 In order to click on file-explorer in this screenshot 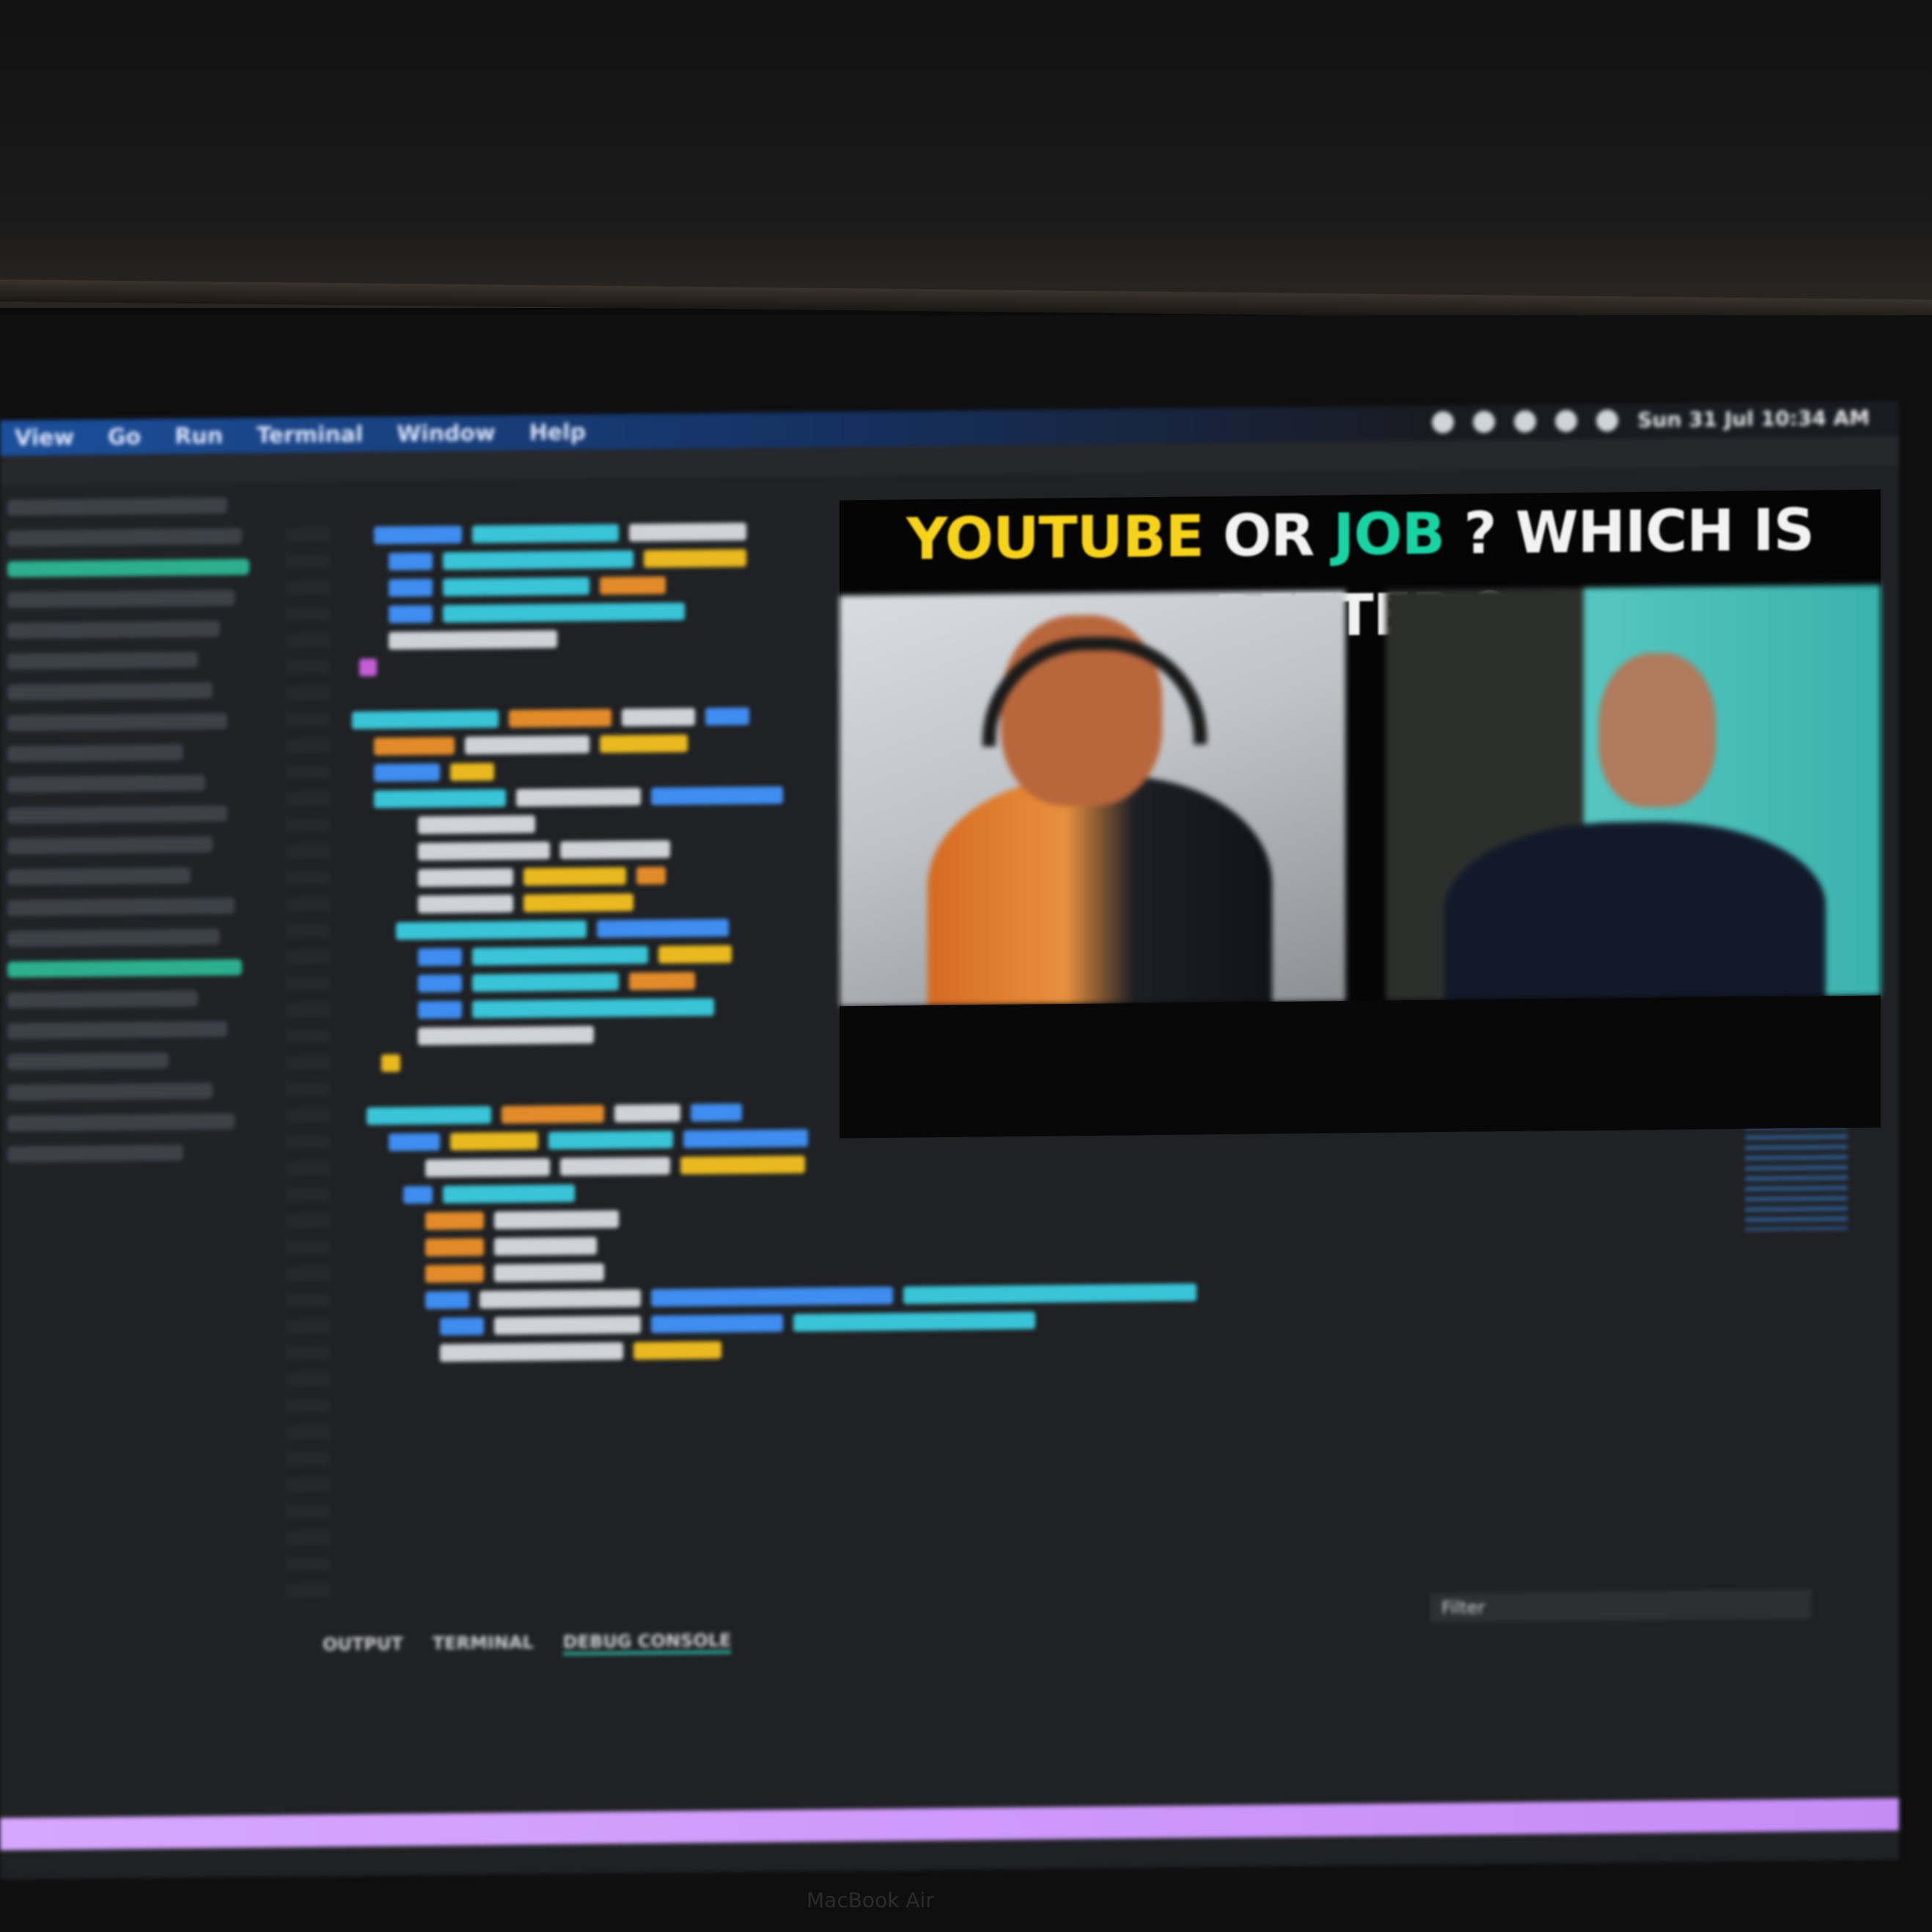, I will do `click(143, 1151)`.